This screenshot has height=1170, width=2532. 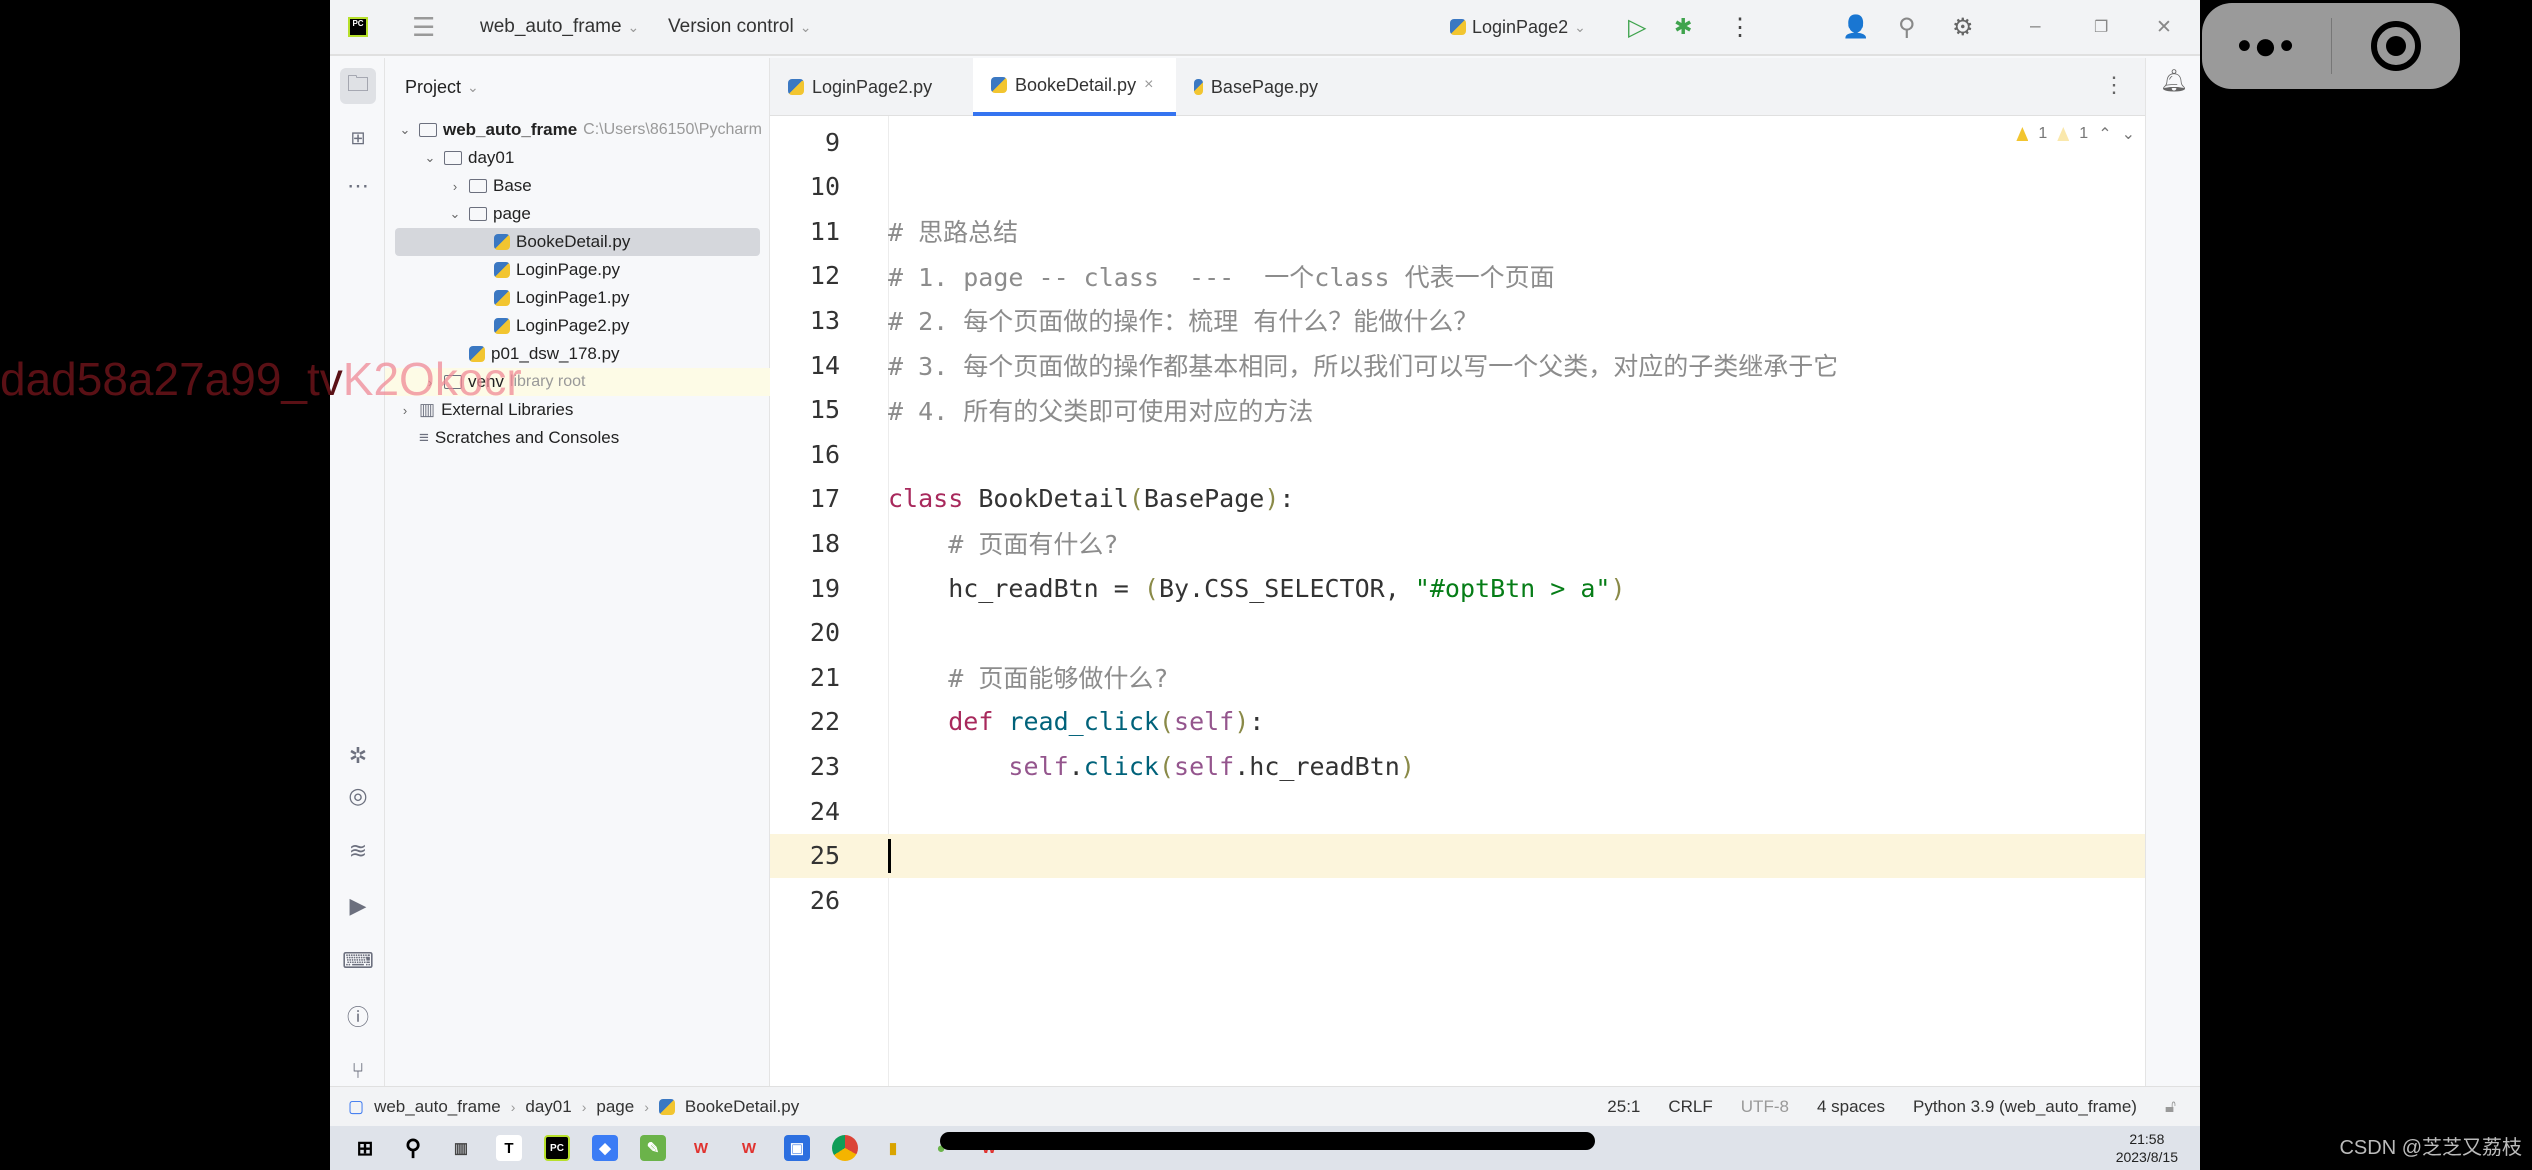 I want to click on app-icon: ▣, so click(x=797, y=1148).